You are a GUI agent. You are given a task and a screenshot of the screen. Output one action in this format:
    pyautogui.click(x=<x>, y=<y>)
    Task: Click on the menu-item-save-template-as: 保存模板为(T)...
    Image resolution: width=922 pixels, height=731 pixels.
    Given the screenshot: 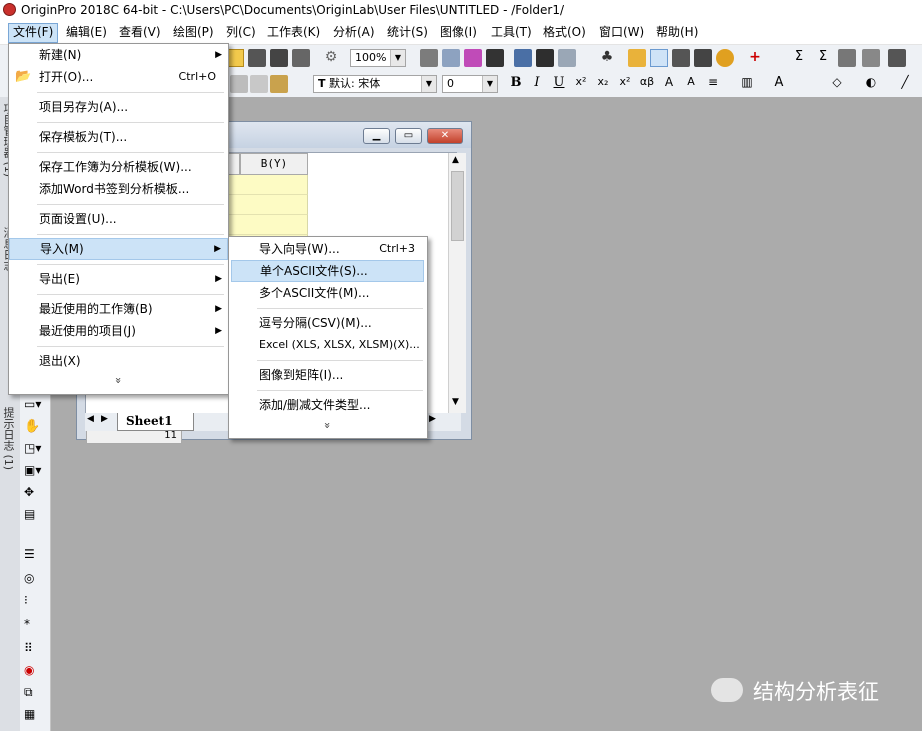 What is the action you would take?
    pyautogui.click(x=118, y=137)
    